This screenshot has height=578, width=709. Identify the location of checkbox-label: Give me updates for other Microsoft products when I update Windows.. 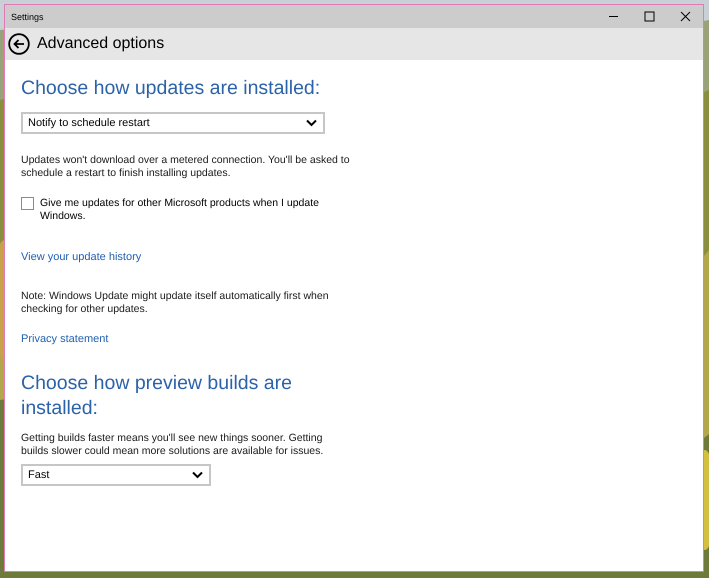
(180, 210).